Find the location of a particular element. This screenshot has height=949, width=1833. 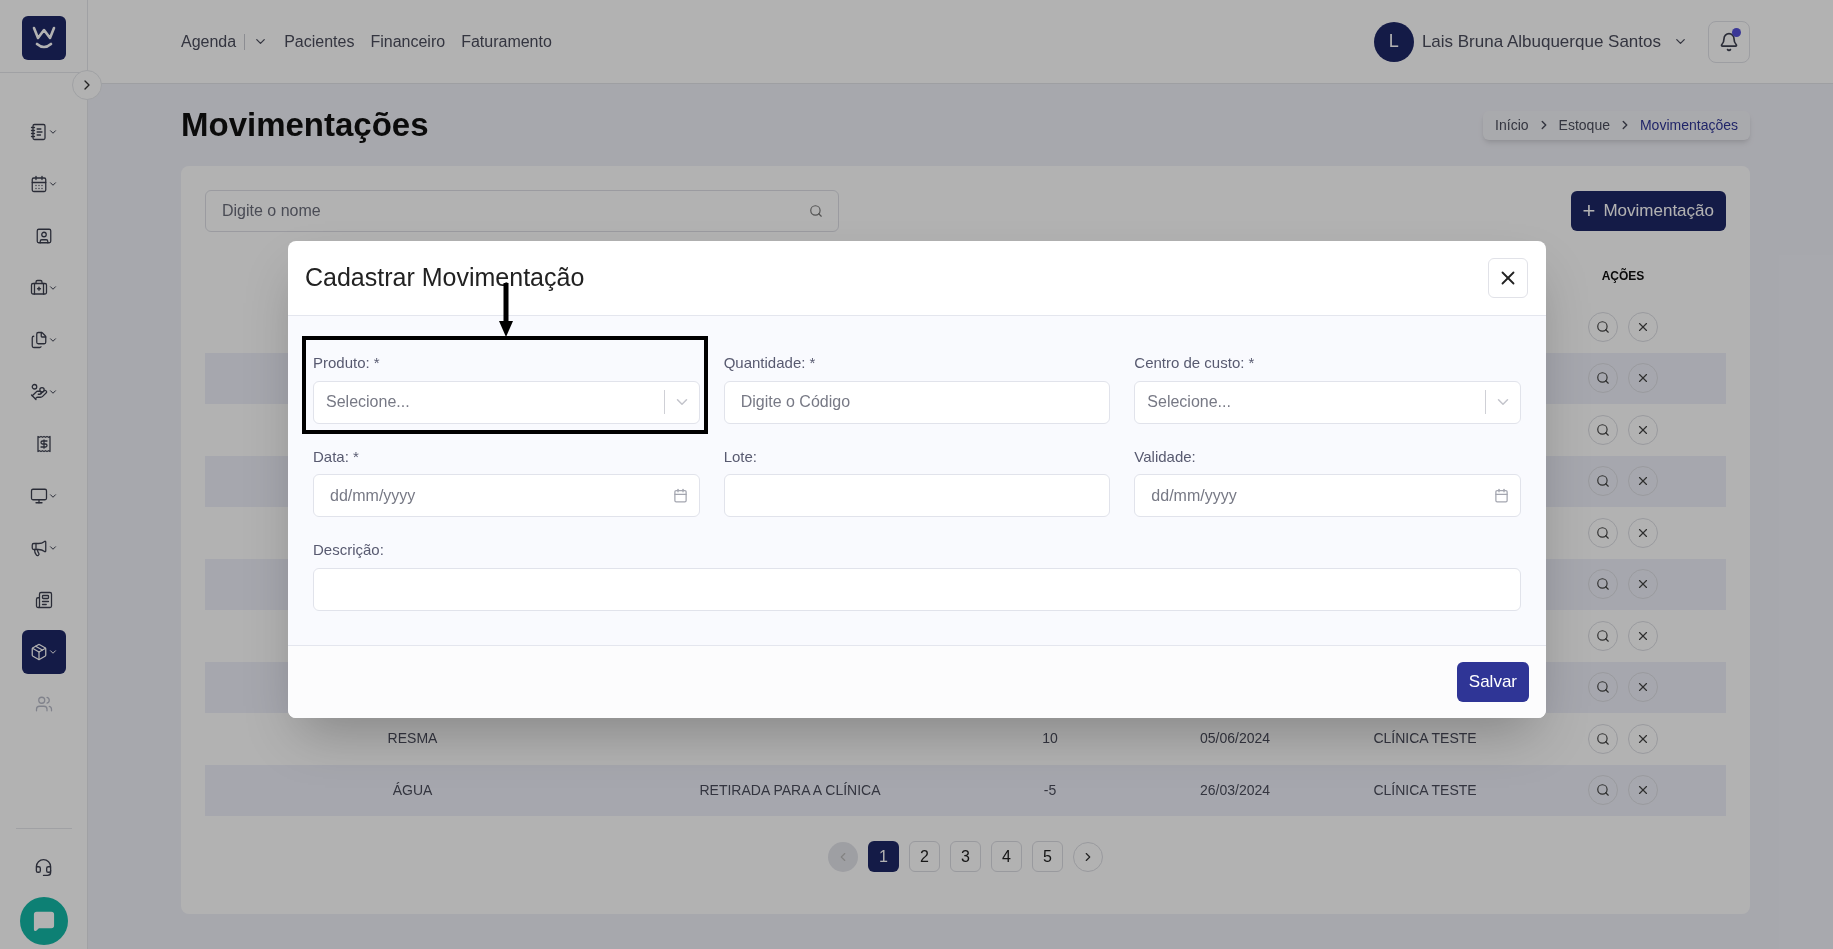

field-label: Descrição: is located at coordinates (349, 550).